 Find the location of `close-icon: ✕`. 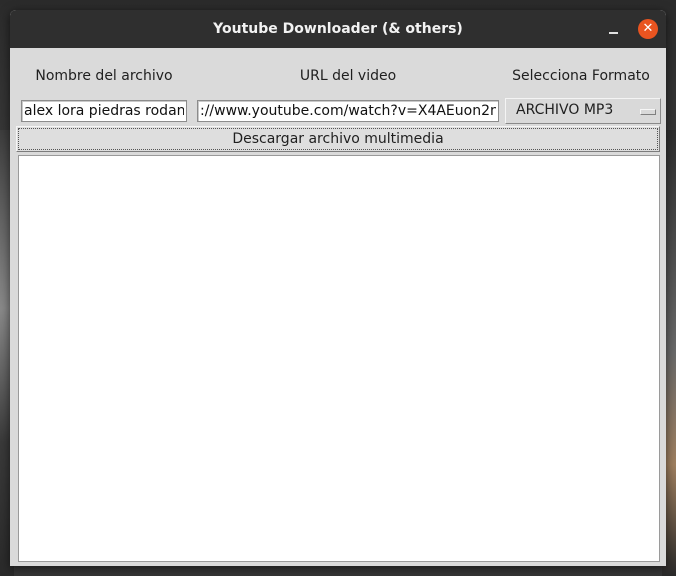

close-icon: ✕ is located at coordinates (648, 29).